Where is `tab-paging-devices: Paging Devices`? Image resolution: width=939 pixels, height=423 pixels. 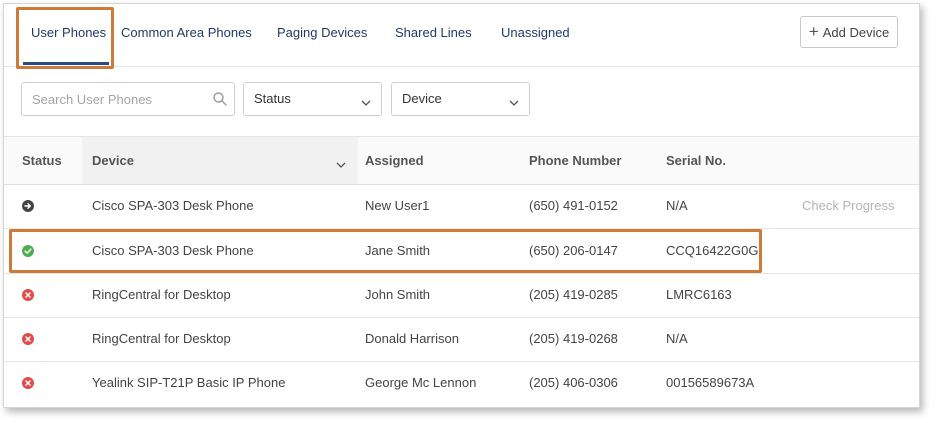 tab-paging-devices: Paging Devices is located at coordinates (322, 33).